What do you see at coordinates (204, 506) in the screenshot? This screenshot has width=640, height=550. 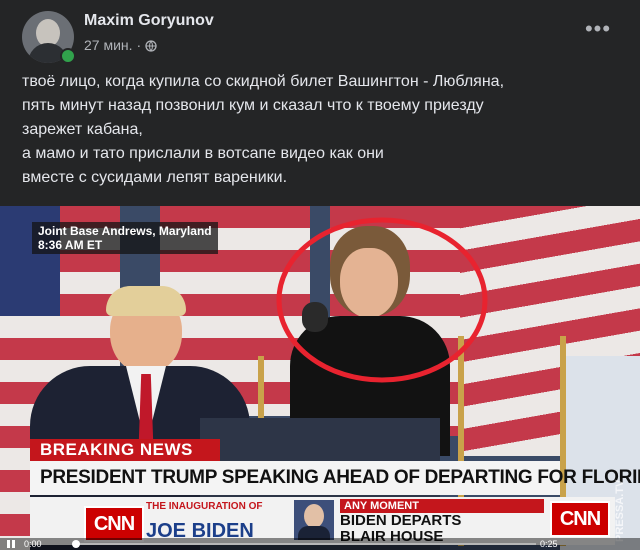 I see `inauguration-small-text: THE INAUGURATION OF` at bounding box center [204, 506].